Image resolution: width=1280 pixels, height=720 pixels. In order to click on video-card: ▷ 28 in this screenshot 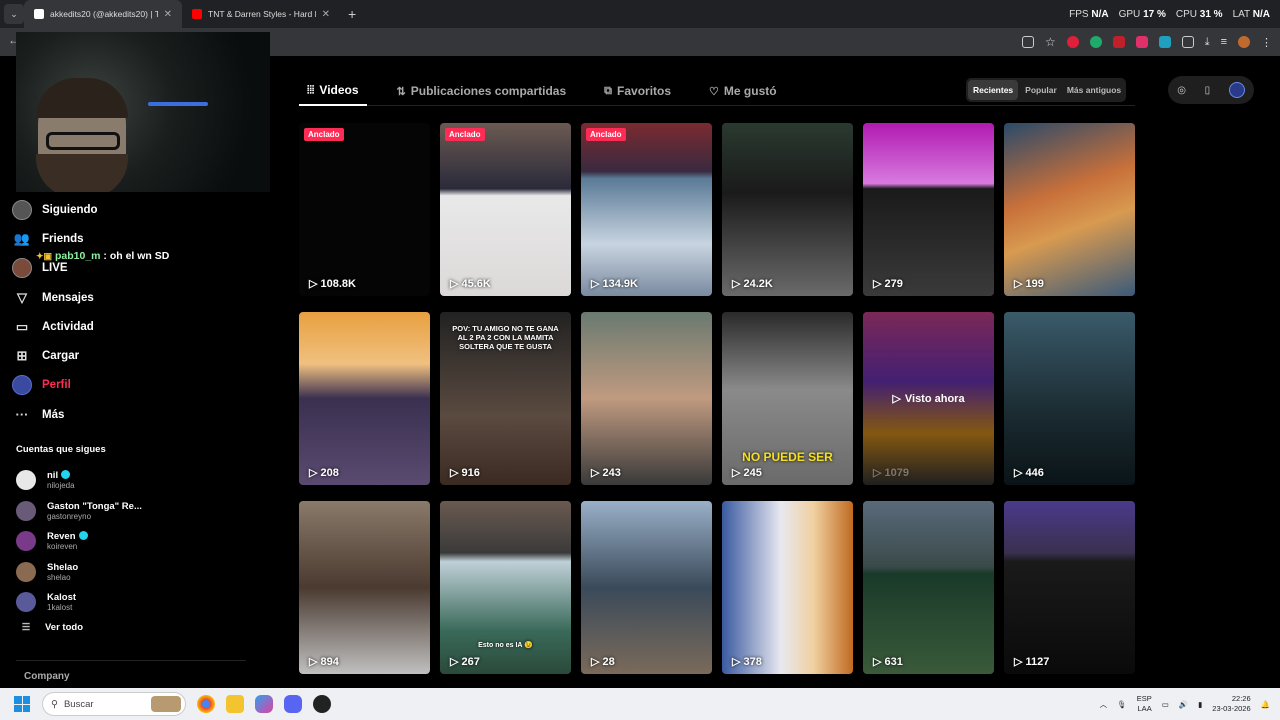, I will do `click(646, 587)`.